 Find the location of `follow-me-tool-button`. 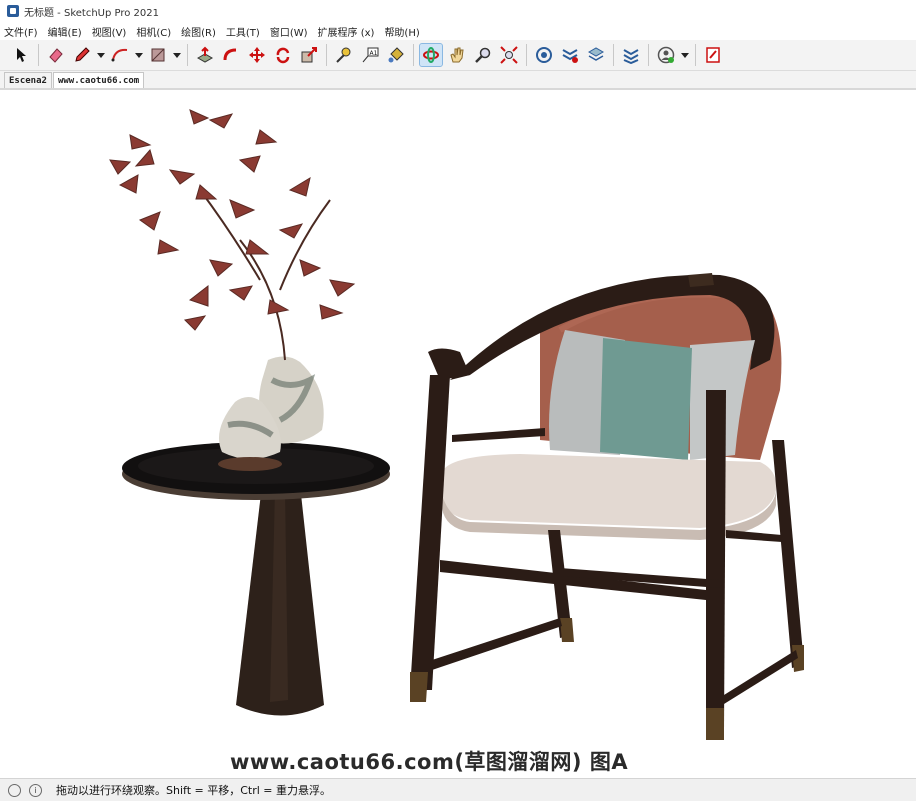

follow-me-tool-button is located at coordinates (231, 55).